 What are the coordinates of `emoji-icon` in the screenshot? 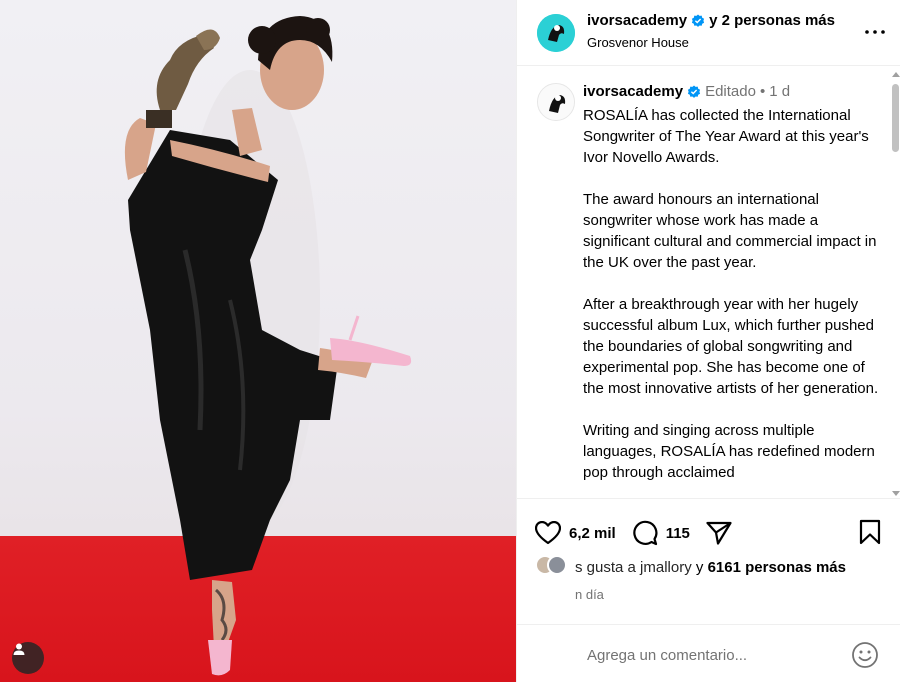 It's located at (865, 655).